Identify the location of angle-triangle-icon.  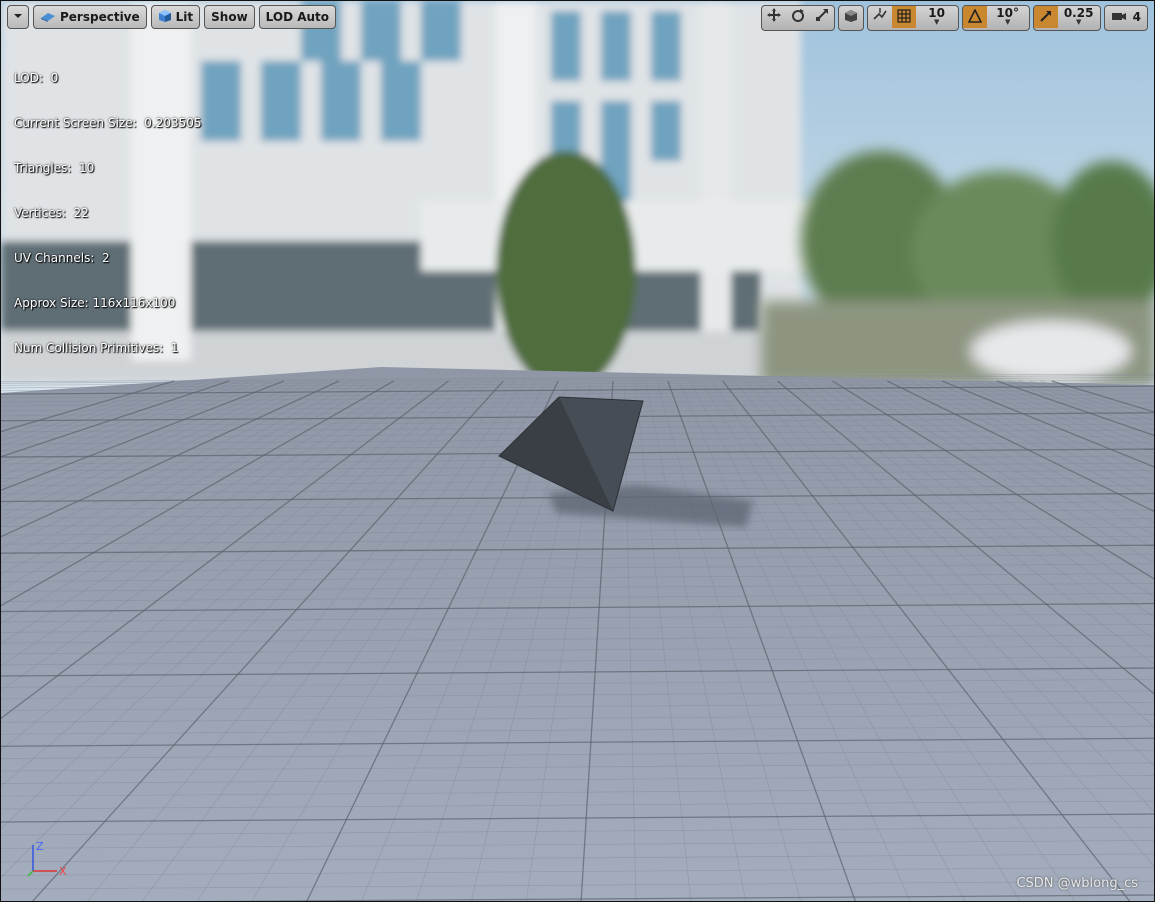
(974, 17).